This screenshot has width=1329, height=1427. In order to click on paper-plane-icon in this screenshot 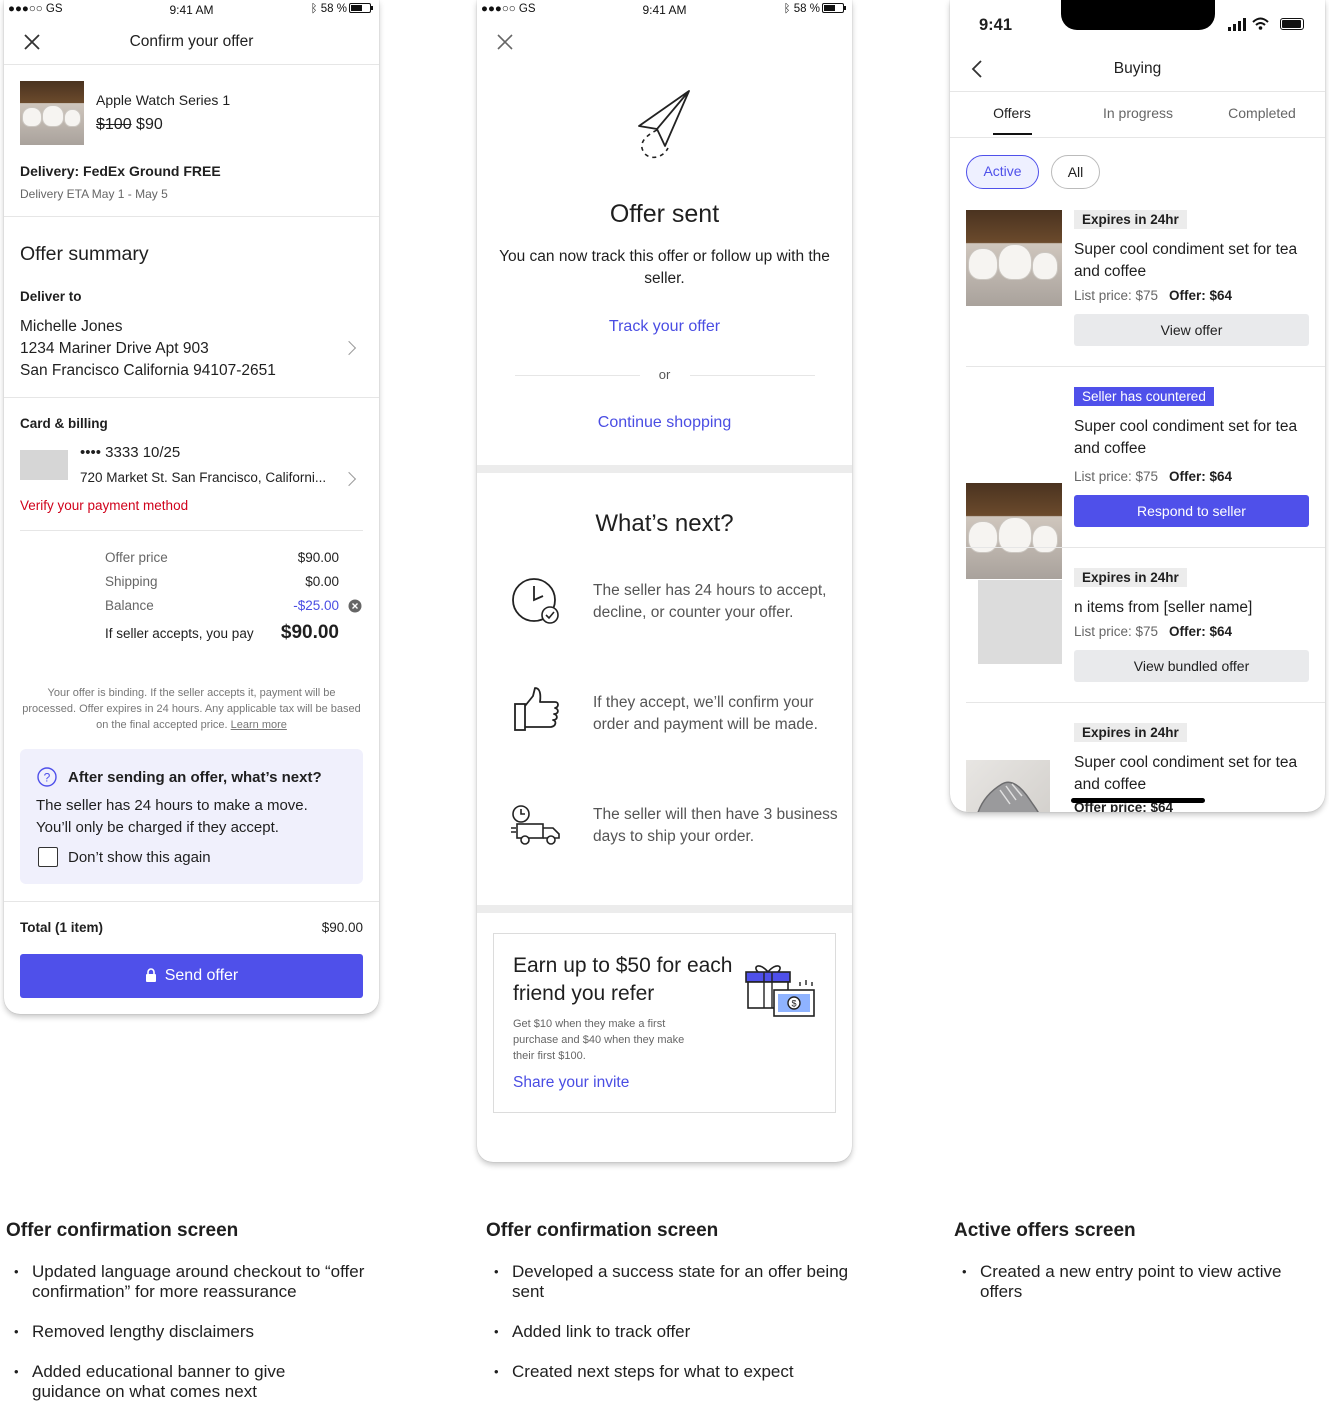, I will do `click(664, 124)`.